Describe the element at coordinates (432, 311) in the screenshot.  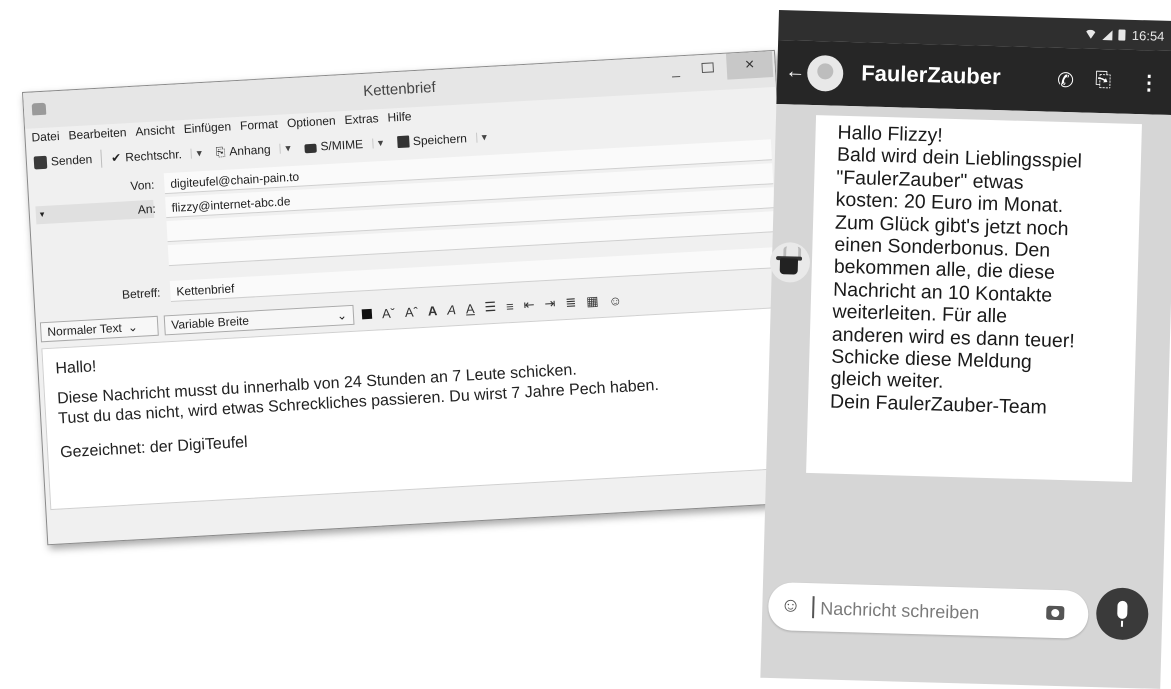
I see `bold-button: A` at that location.